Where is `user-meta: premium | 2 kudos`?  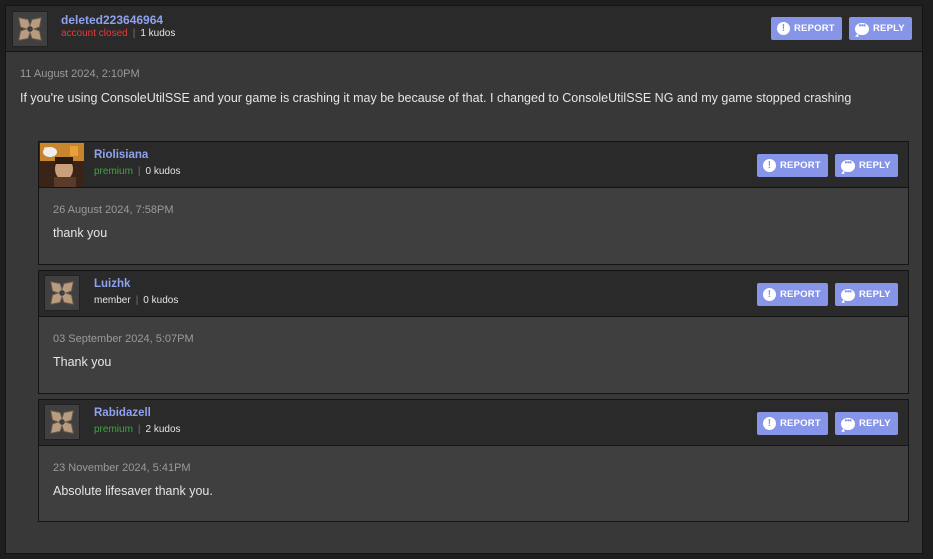
user-meta: premium | 2 kudos is located at coordinates (137, 429).